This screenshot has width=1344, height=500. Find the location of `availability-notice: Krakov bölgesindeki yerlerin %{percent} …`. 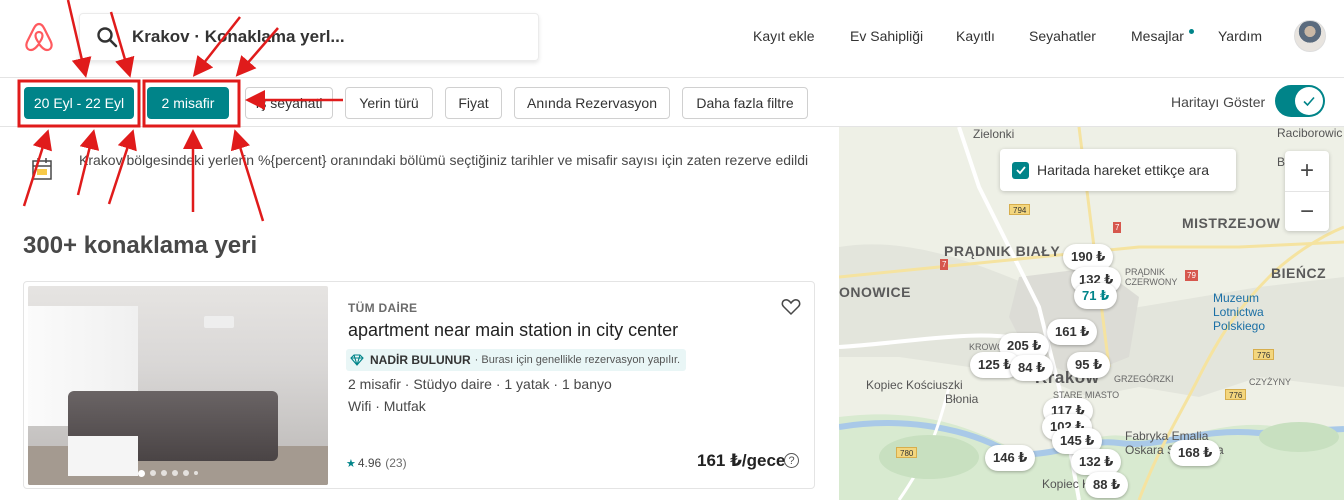

availability-notice: Krakov bölgesindeki yerlerin %{percent} … is located at coordinates (444, 160).